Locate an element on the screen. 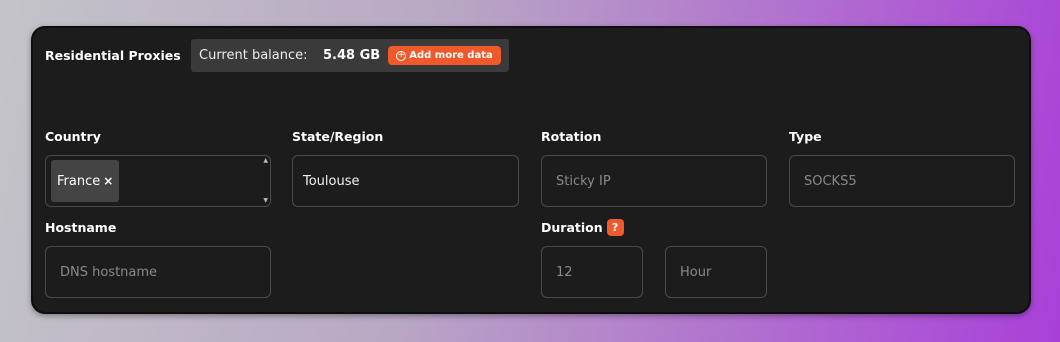 This screenshot has width=1060, height=342. add-more-data-button: + Add more data is located at coordinates (444, 55).